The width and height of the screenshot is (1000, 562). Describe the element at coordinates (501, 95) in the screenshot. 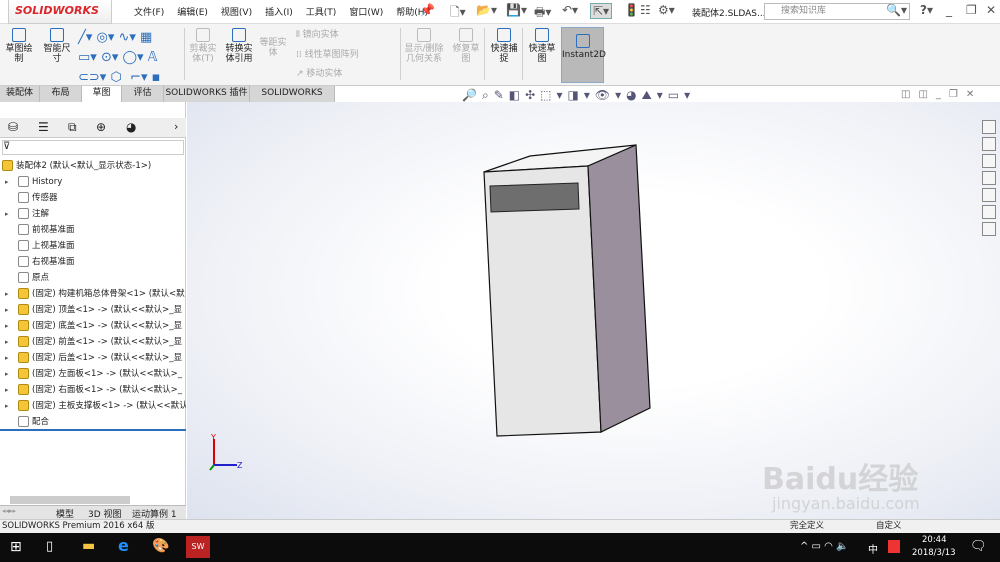

I see `previous-view-icon: ✎` at that location.